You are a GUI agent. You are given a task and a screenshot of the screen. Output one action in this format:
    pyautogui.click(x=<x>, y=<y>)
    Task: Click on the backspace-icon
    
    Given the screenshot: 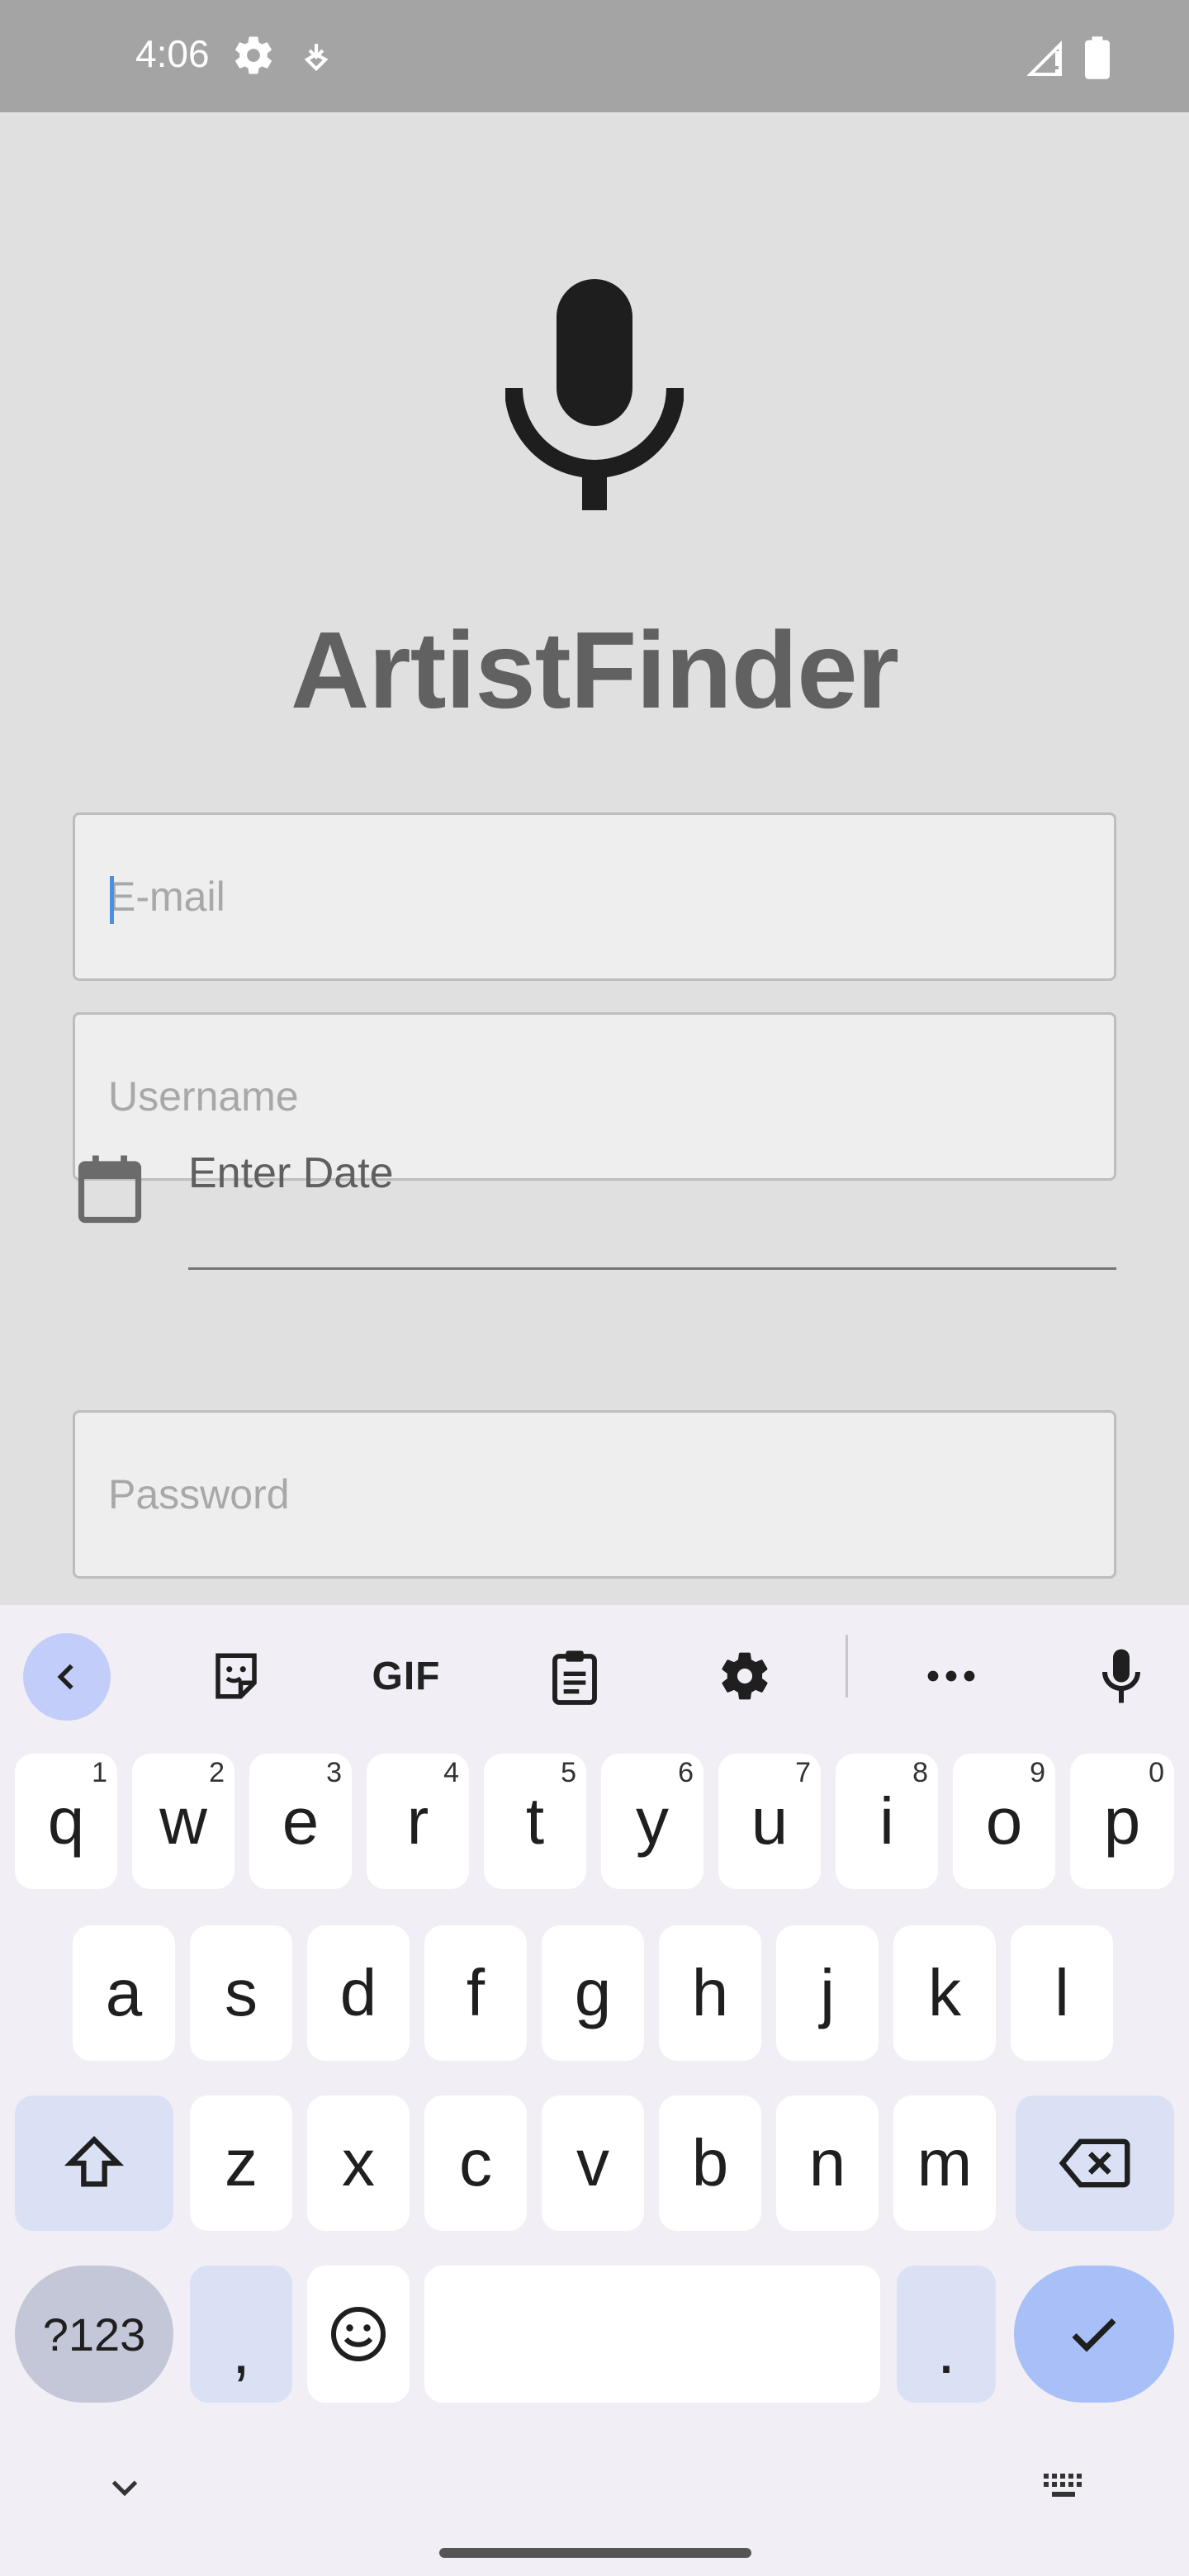 What is the action you would take?
    pyautogui.click(x=1094, y=2163)
    